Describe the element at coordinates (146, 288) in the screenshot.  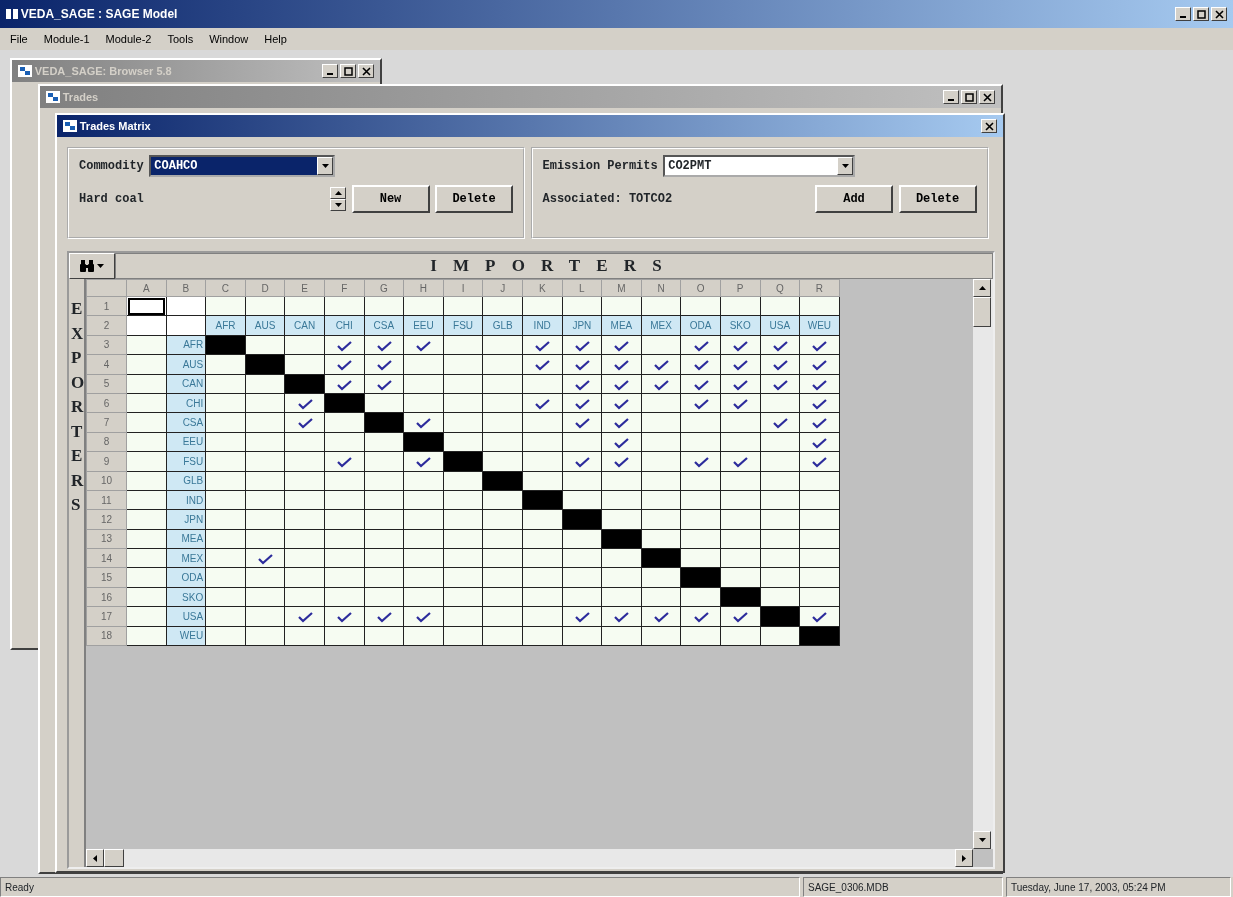
I see `column-header: A` at that location.